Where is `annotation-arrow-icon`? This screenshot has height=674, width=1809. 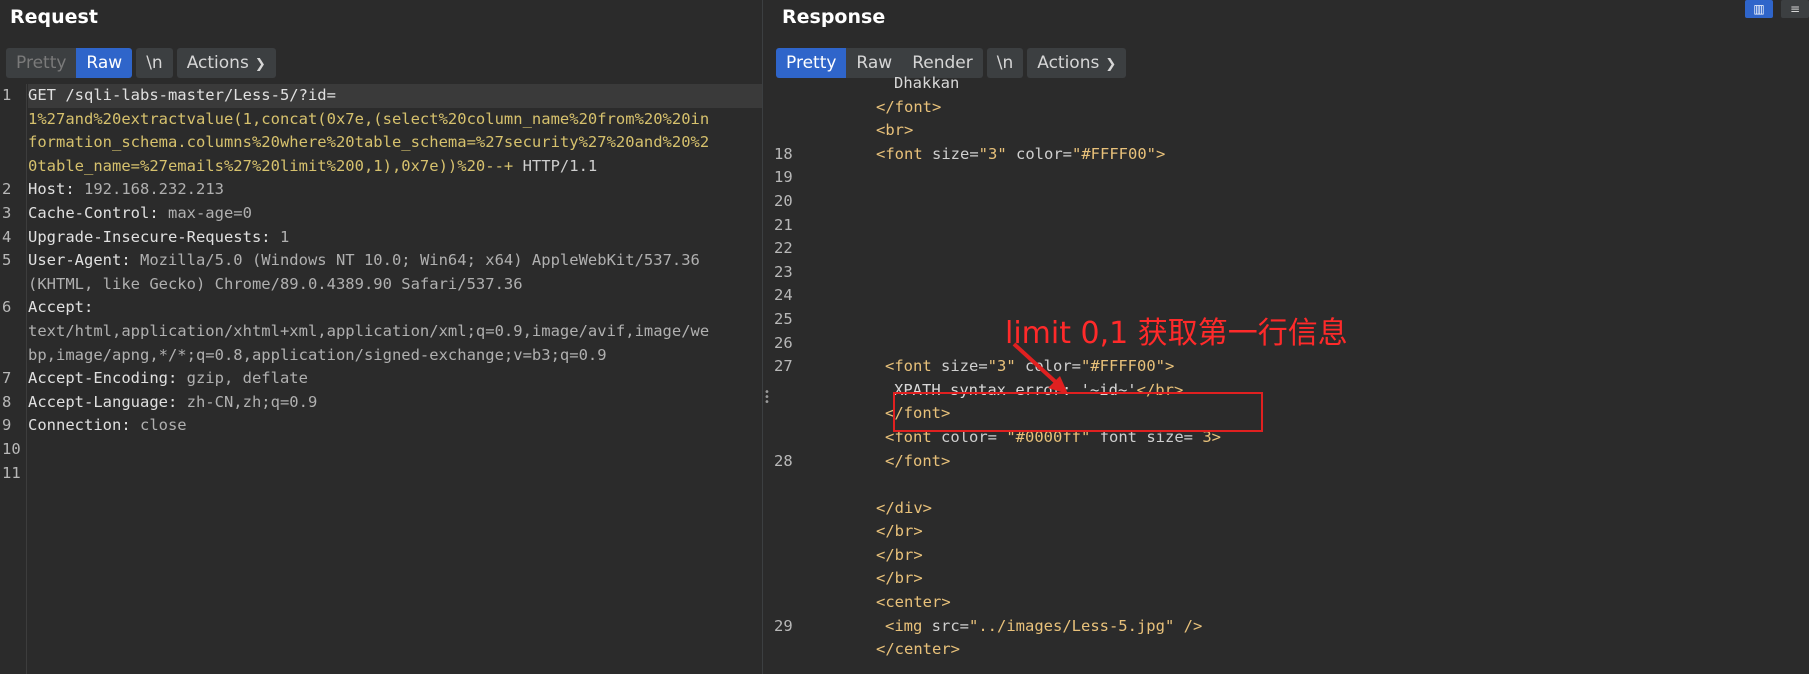 annotation-arrow-icon is located at coordinates (1040, 368).